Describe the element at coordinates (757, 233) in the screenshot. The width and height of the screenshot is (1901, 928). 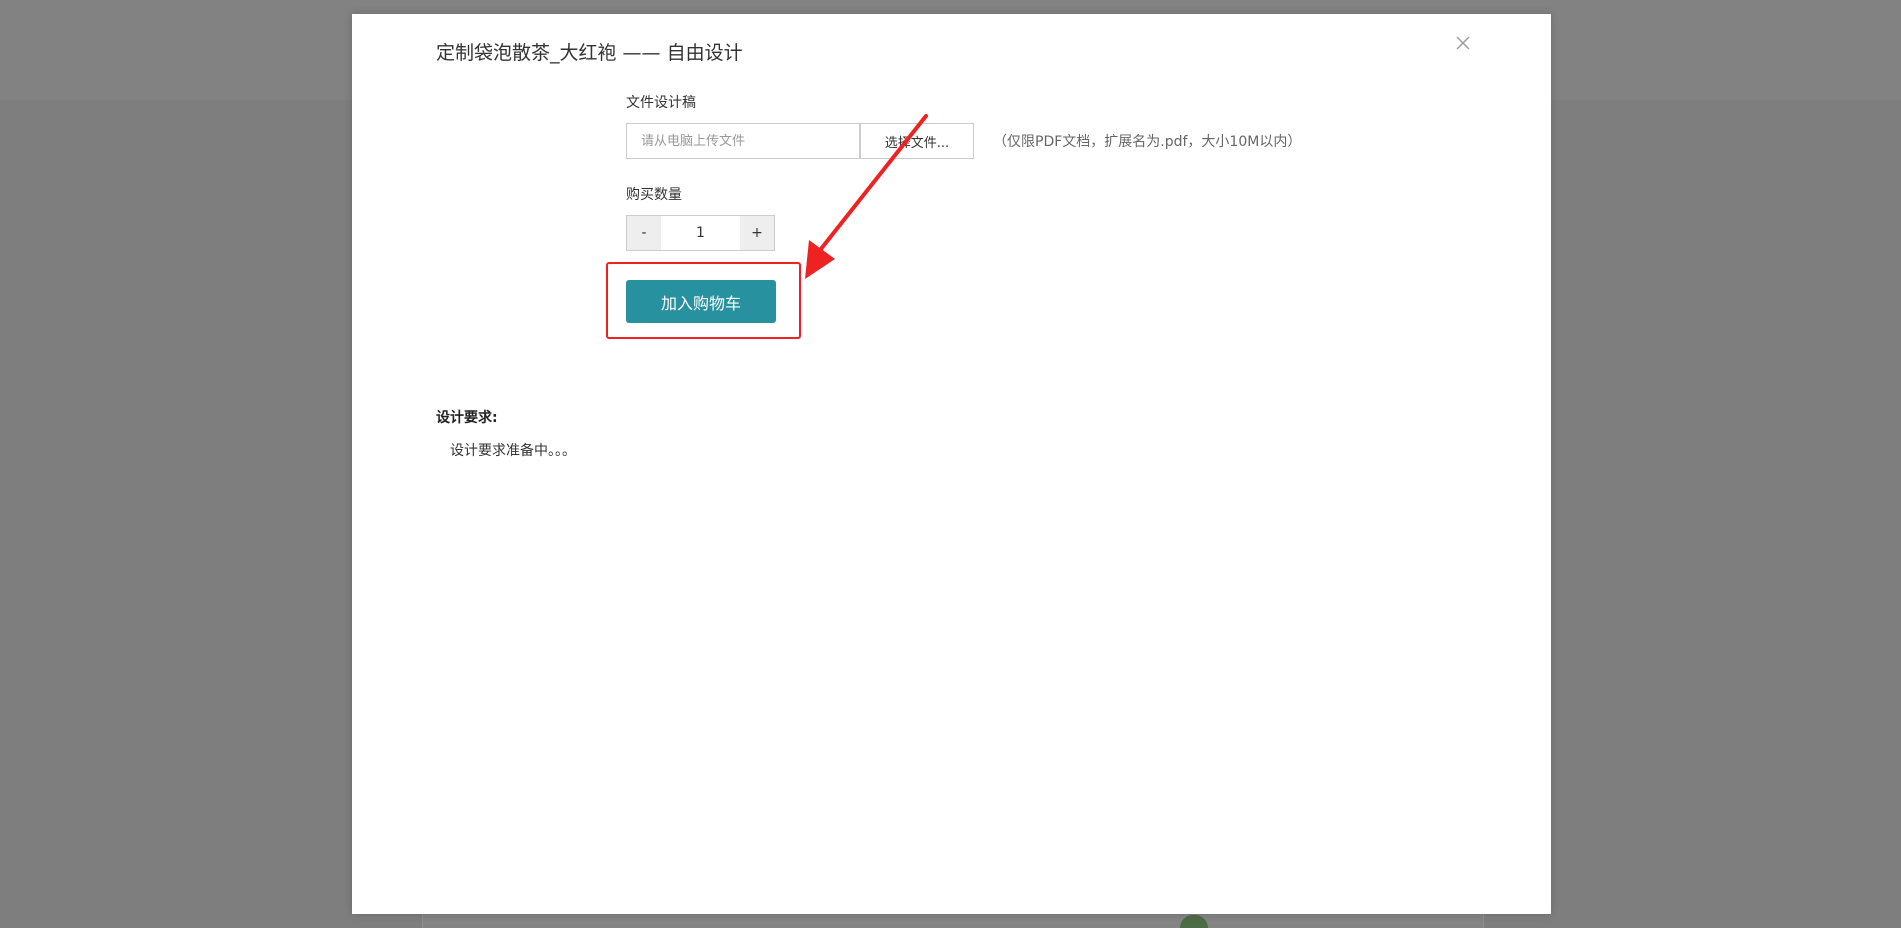
I see `quantity-increase-button: +` at that location.